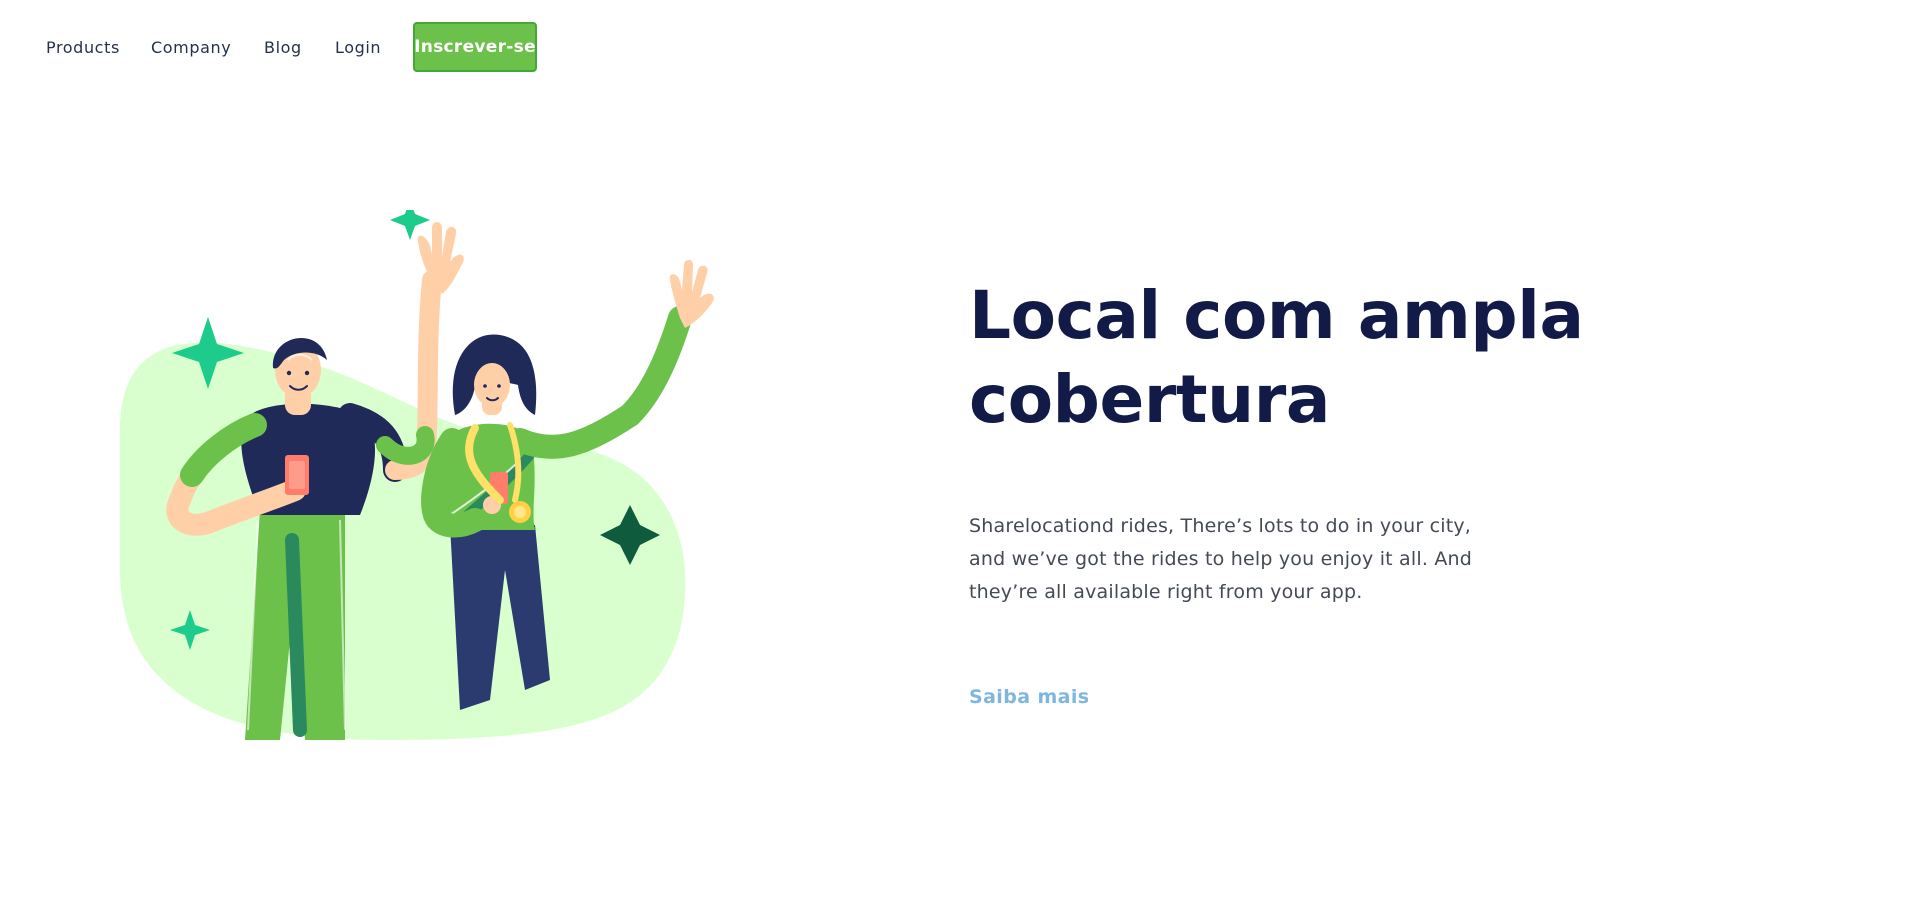 This screenshot has width=1911, height=900. What do you see at coordinates (191, 48) in the screenshot?
I see `nav-company-link: Company` at bounding box center [191, 48].